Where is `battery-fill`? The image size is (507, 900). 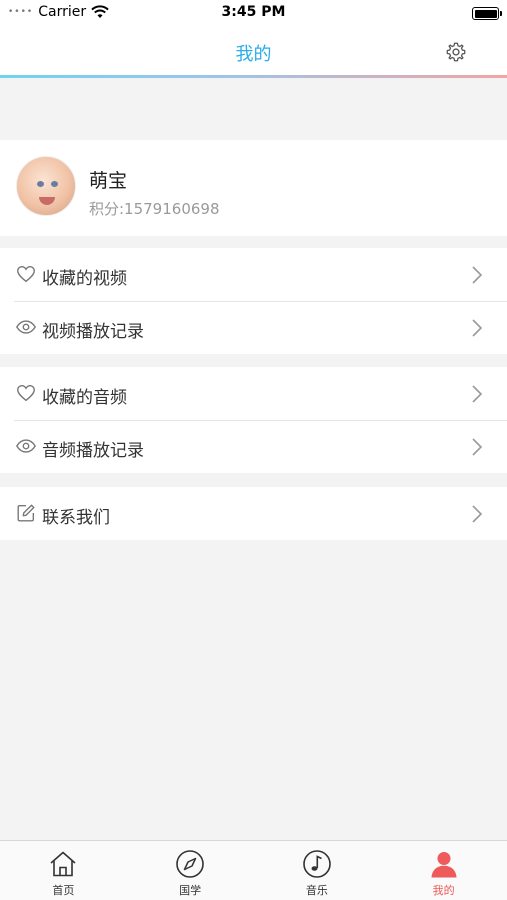 battery-fill is located at coordinates (485, 13).